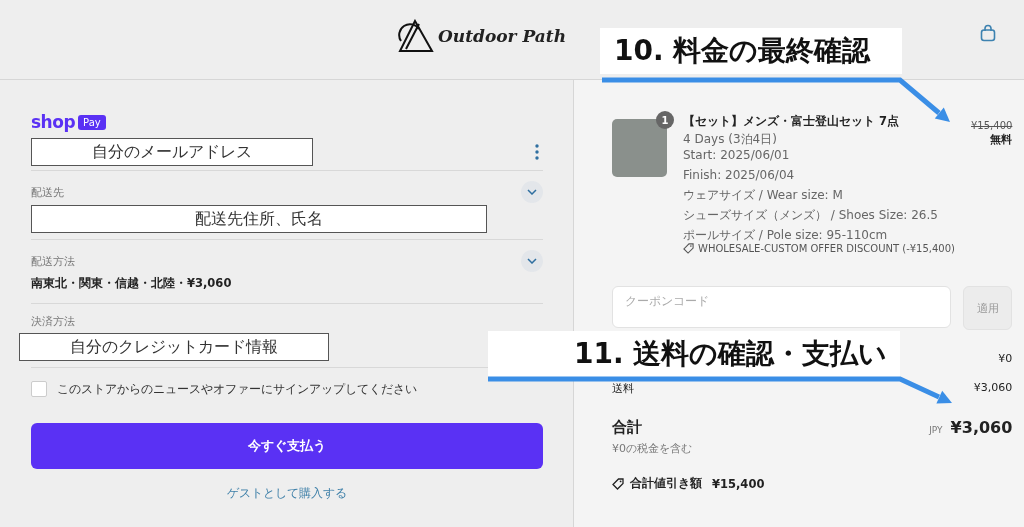  Describe the element at coordinates (739, 175) in the screenshot. I see `product-detail: Finish: 2025/06/04` at that location.